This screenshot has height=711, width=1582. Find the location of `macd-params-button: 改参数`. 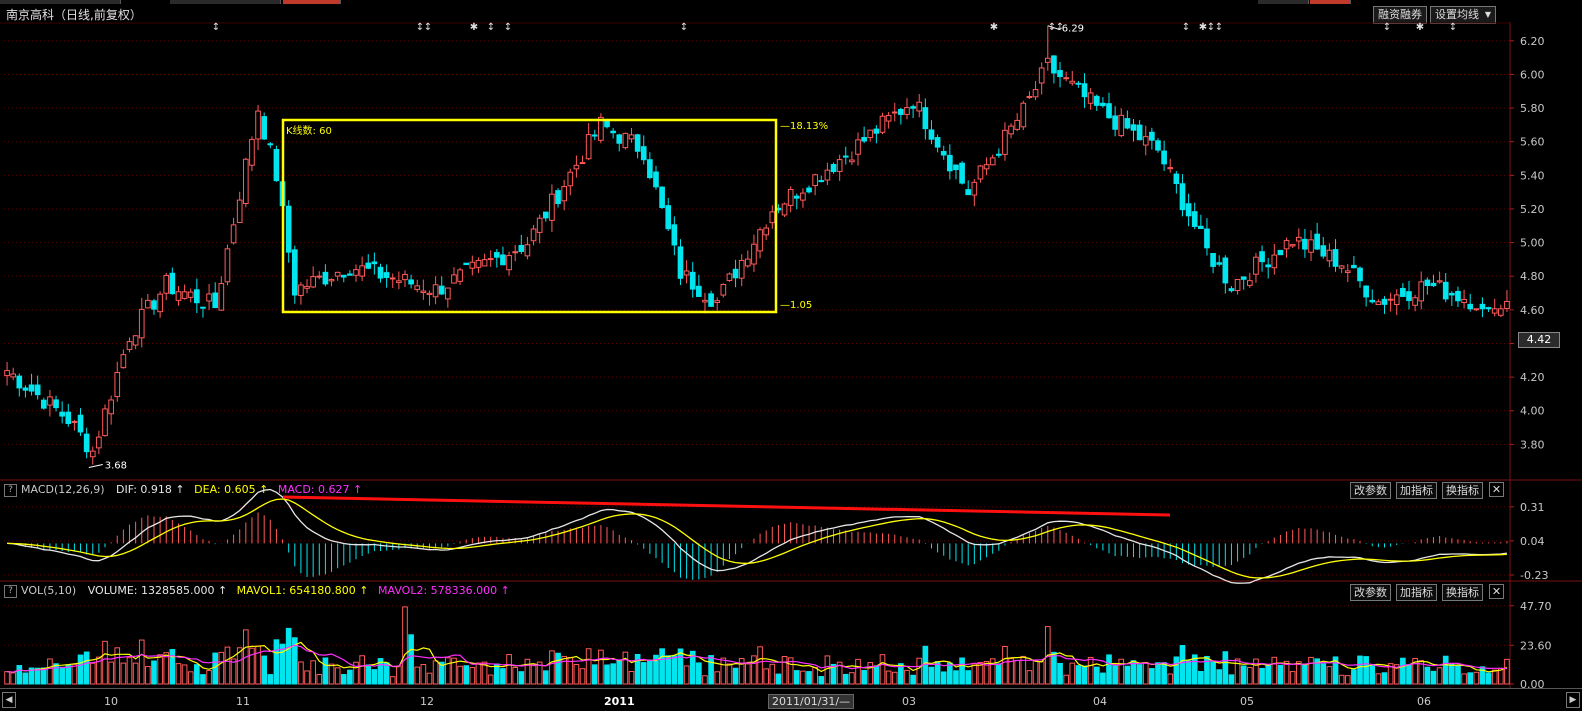

macd-params-button: 改参数 is located at coordinates (1370, 490).